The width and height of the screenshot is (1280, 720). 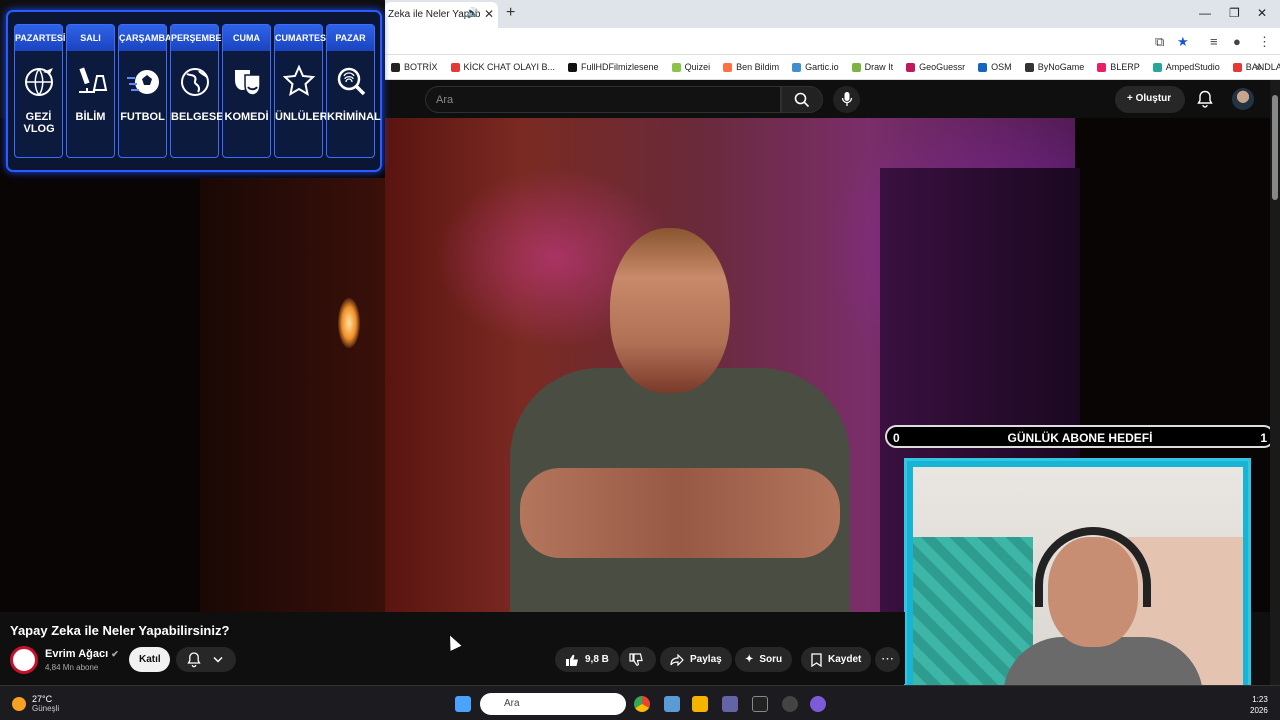 I want to click on schedule-day-category: BİLİM, so click(x=90, y=117).